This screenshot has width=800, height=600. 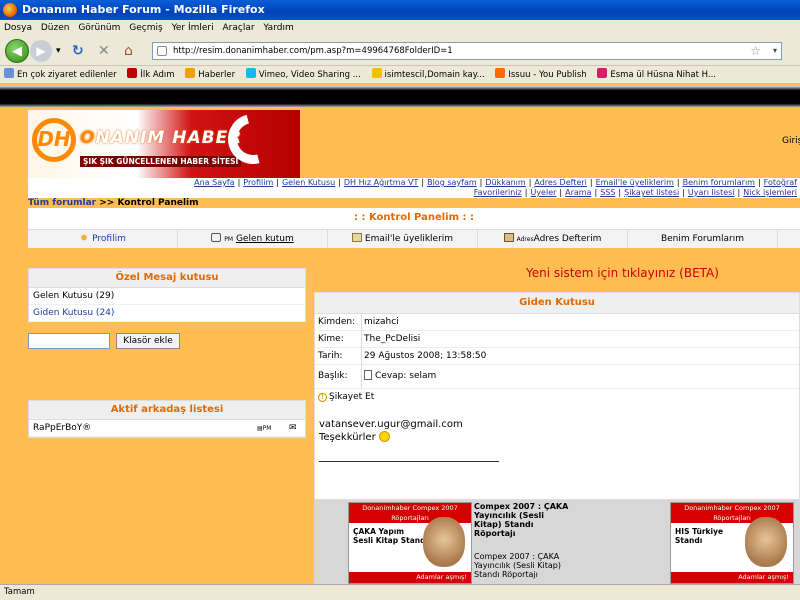 I want to click on url-dropdown-icon: ▾, so click(x=775, y=51).